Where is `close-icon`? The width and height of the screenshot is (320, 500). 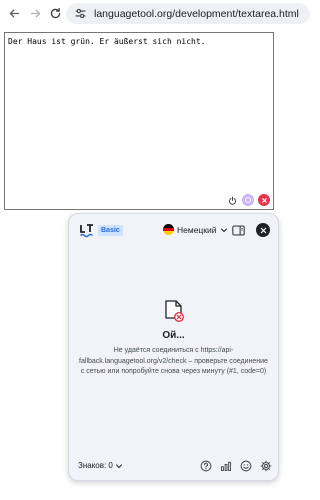 close-icon is located at coordinates (263, 230).